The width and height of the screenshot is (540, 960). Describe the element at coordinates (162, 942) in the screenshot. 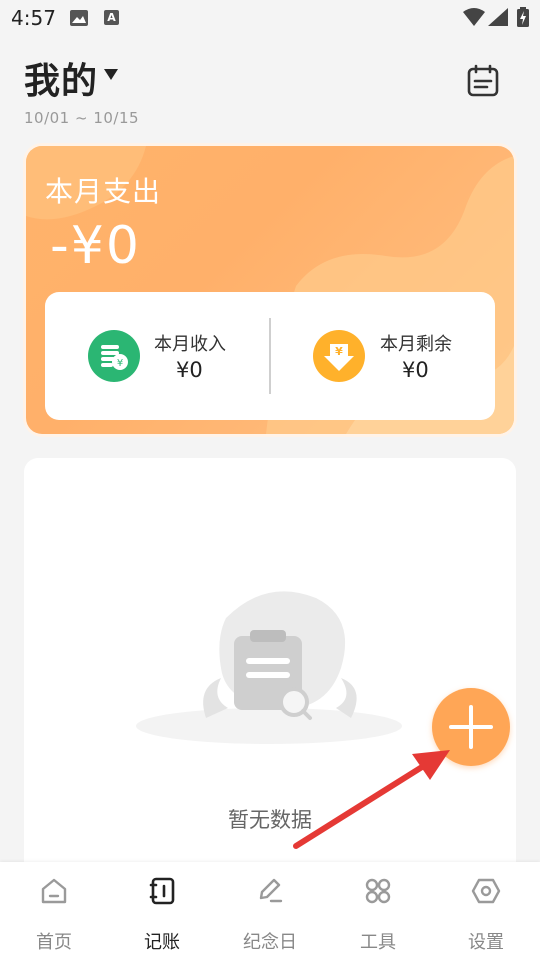

I see `nav-label-bookkeeping: 记账` at that location.